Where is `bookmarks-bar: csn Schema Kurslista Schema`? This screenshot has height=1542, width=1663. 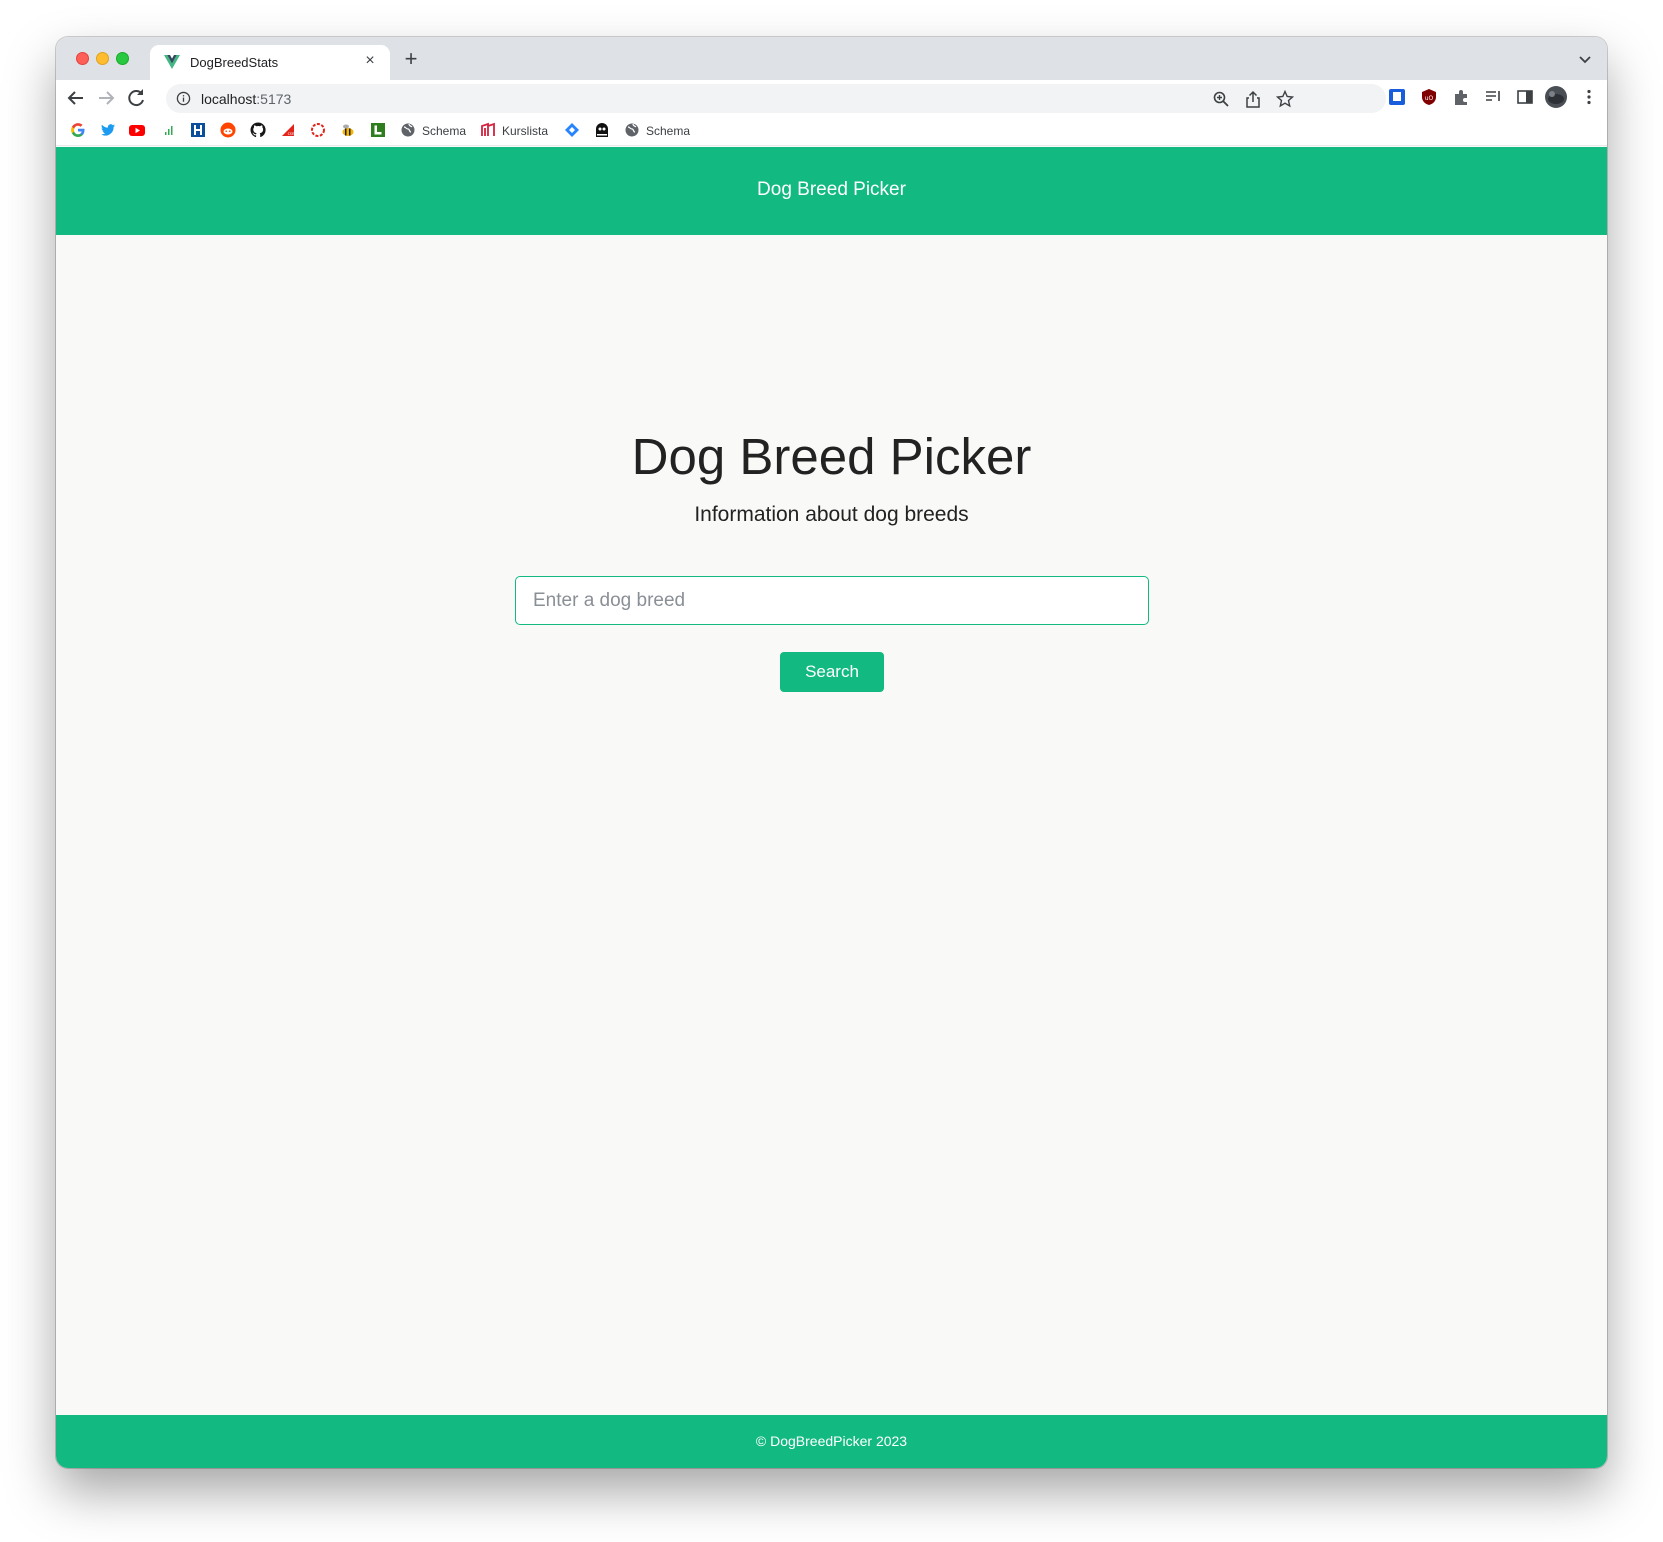 bookmarks-bar: csn Schema Kurslista Schema is located at coordinates (831, 131).